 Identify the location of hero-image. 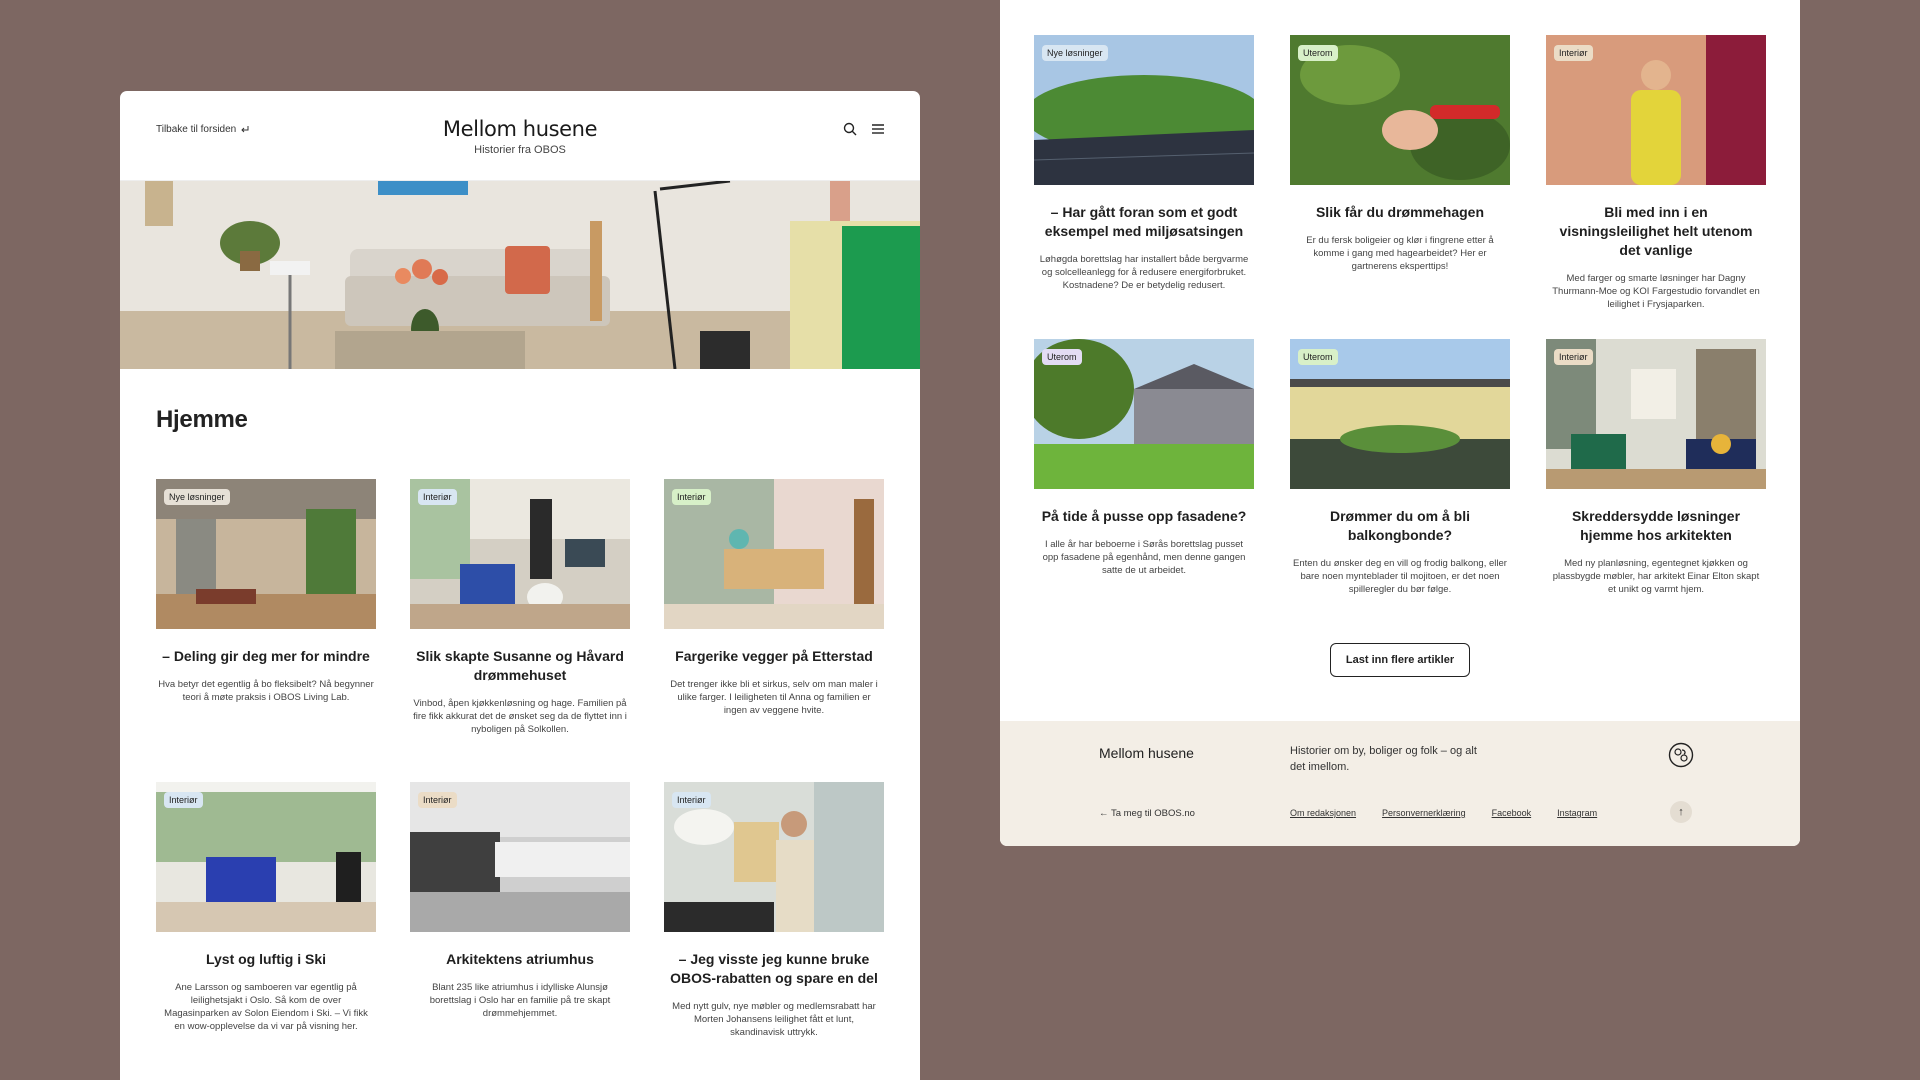
(520, 275).